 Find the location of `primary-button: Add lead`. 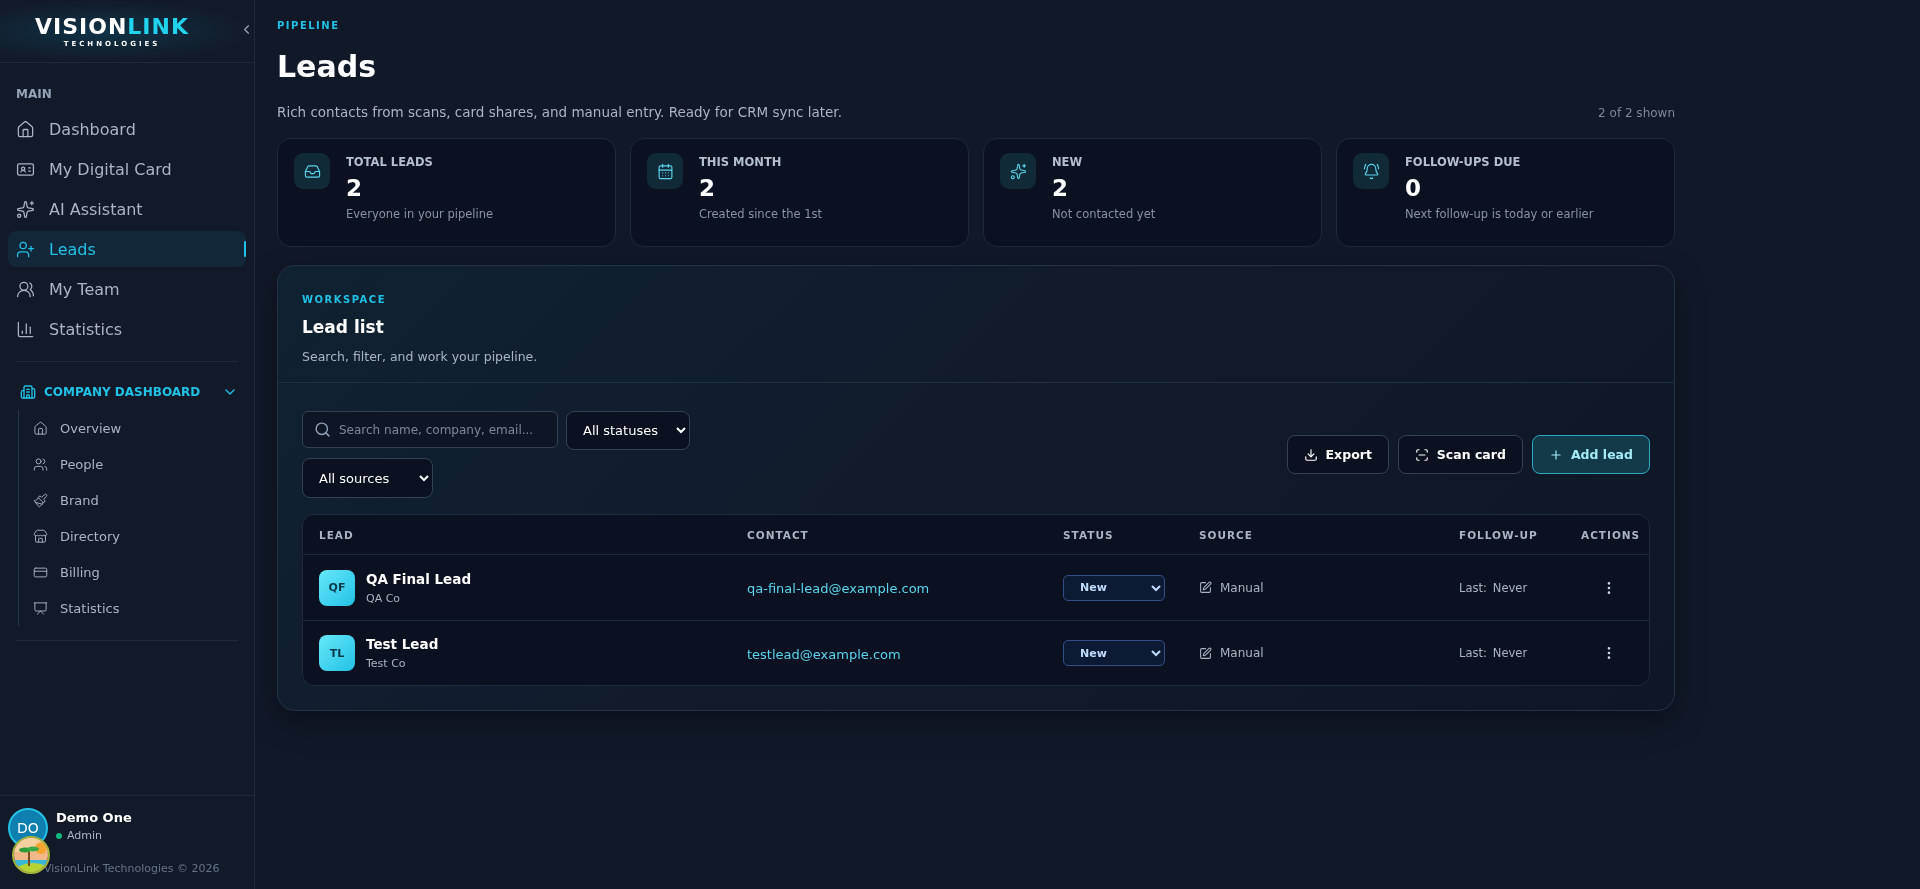

primary-button: Add lead is located at coordinates (1590, 454).